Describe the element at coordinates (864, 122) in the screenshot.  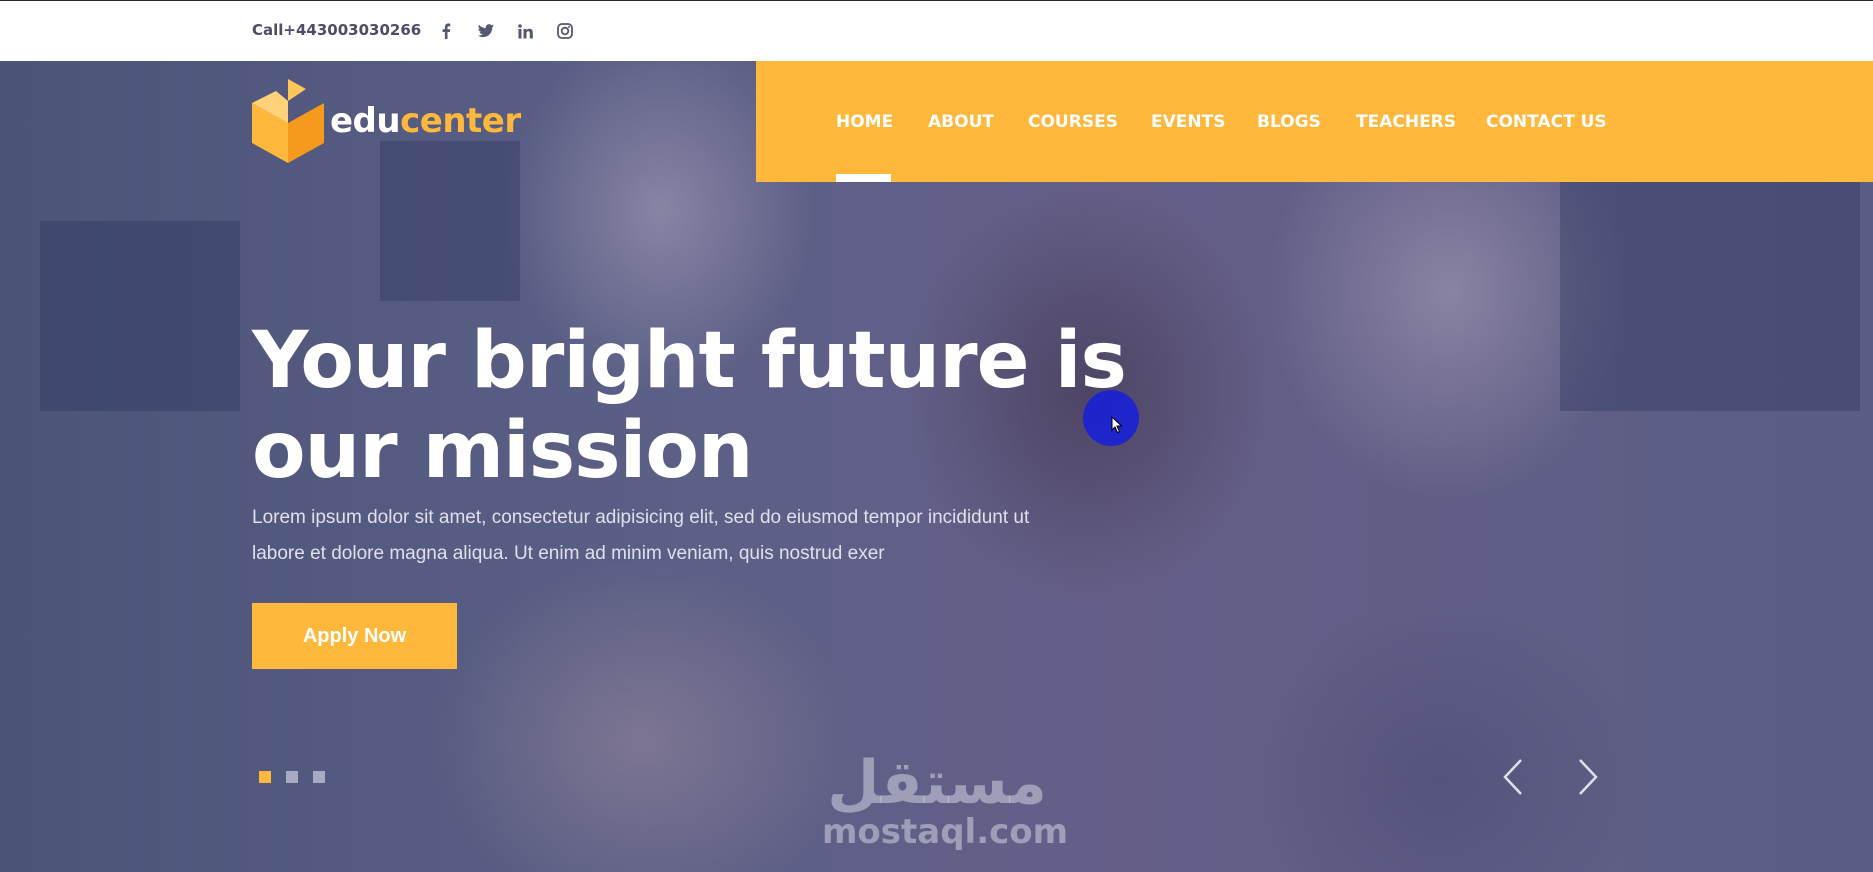
I see `nav-item-home: HOME` at that location.